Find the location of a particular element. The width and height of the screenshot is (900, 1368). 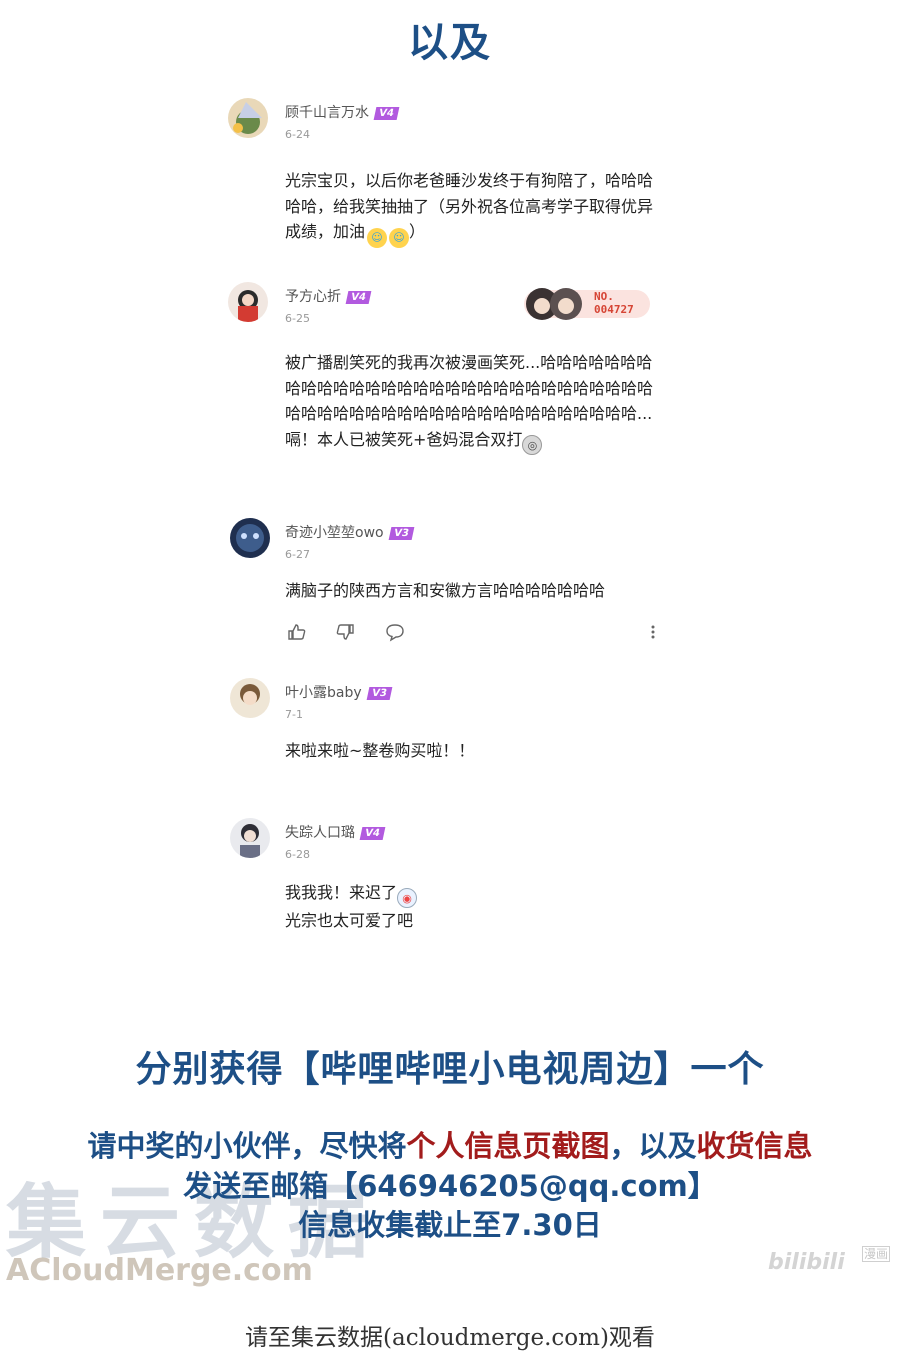

fan-badge-number: NO. 004727 is located at coordinates (614, 303).